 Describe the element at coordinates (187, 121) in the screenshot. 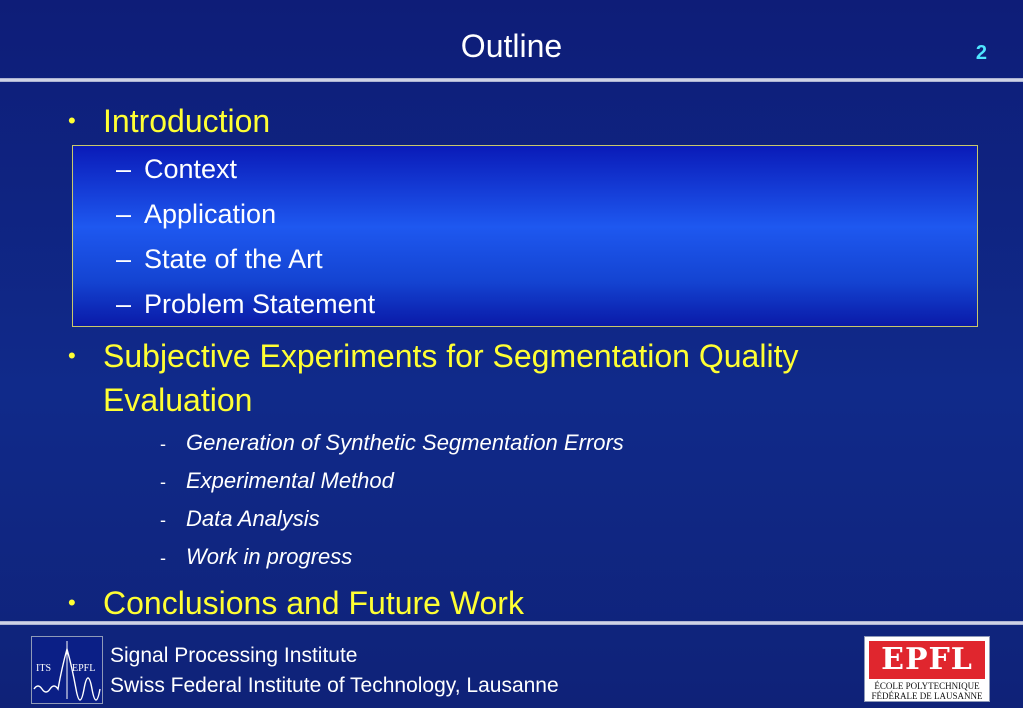

I see `section-label: Introduction` at that location.